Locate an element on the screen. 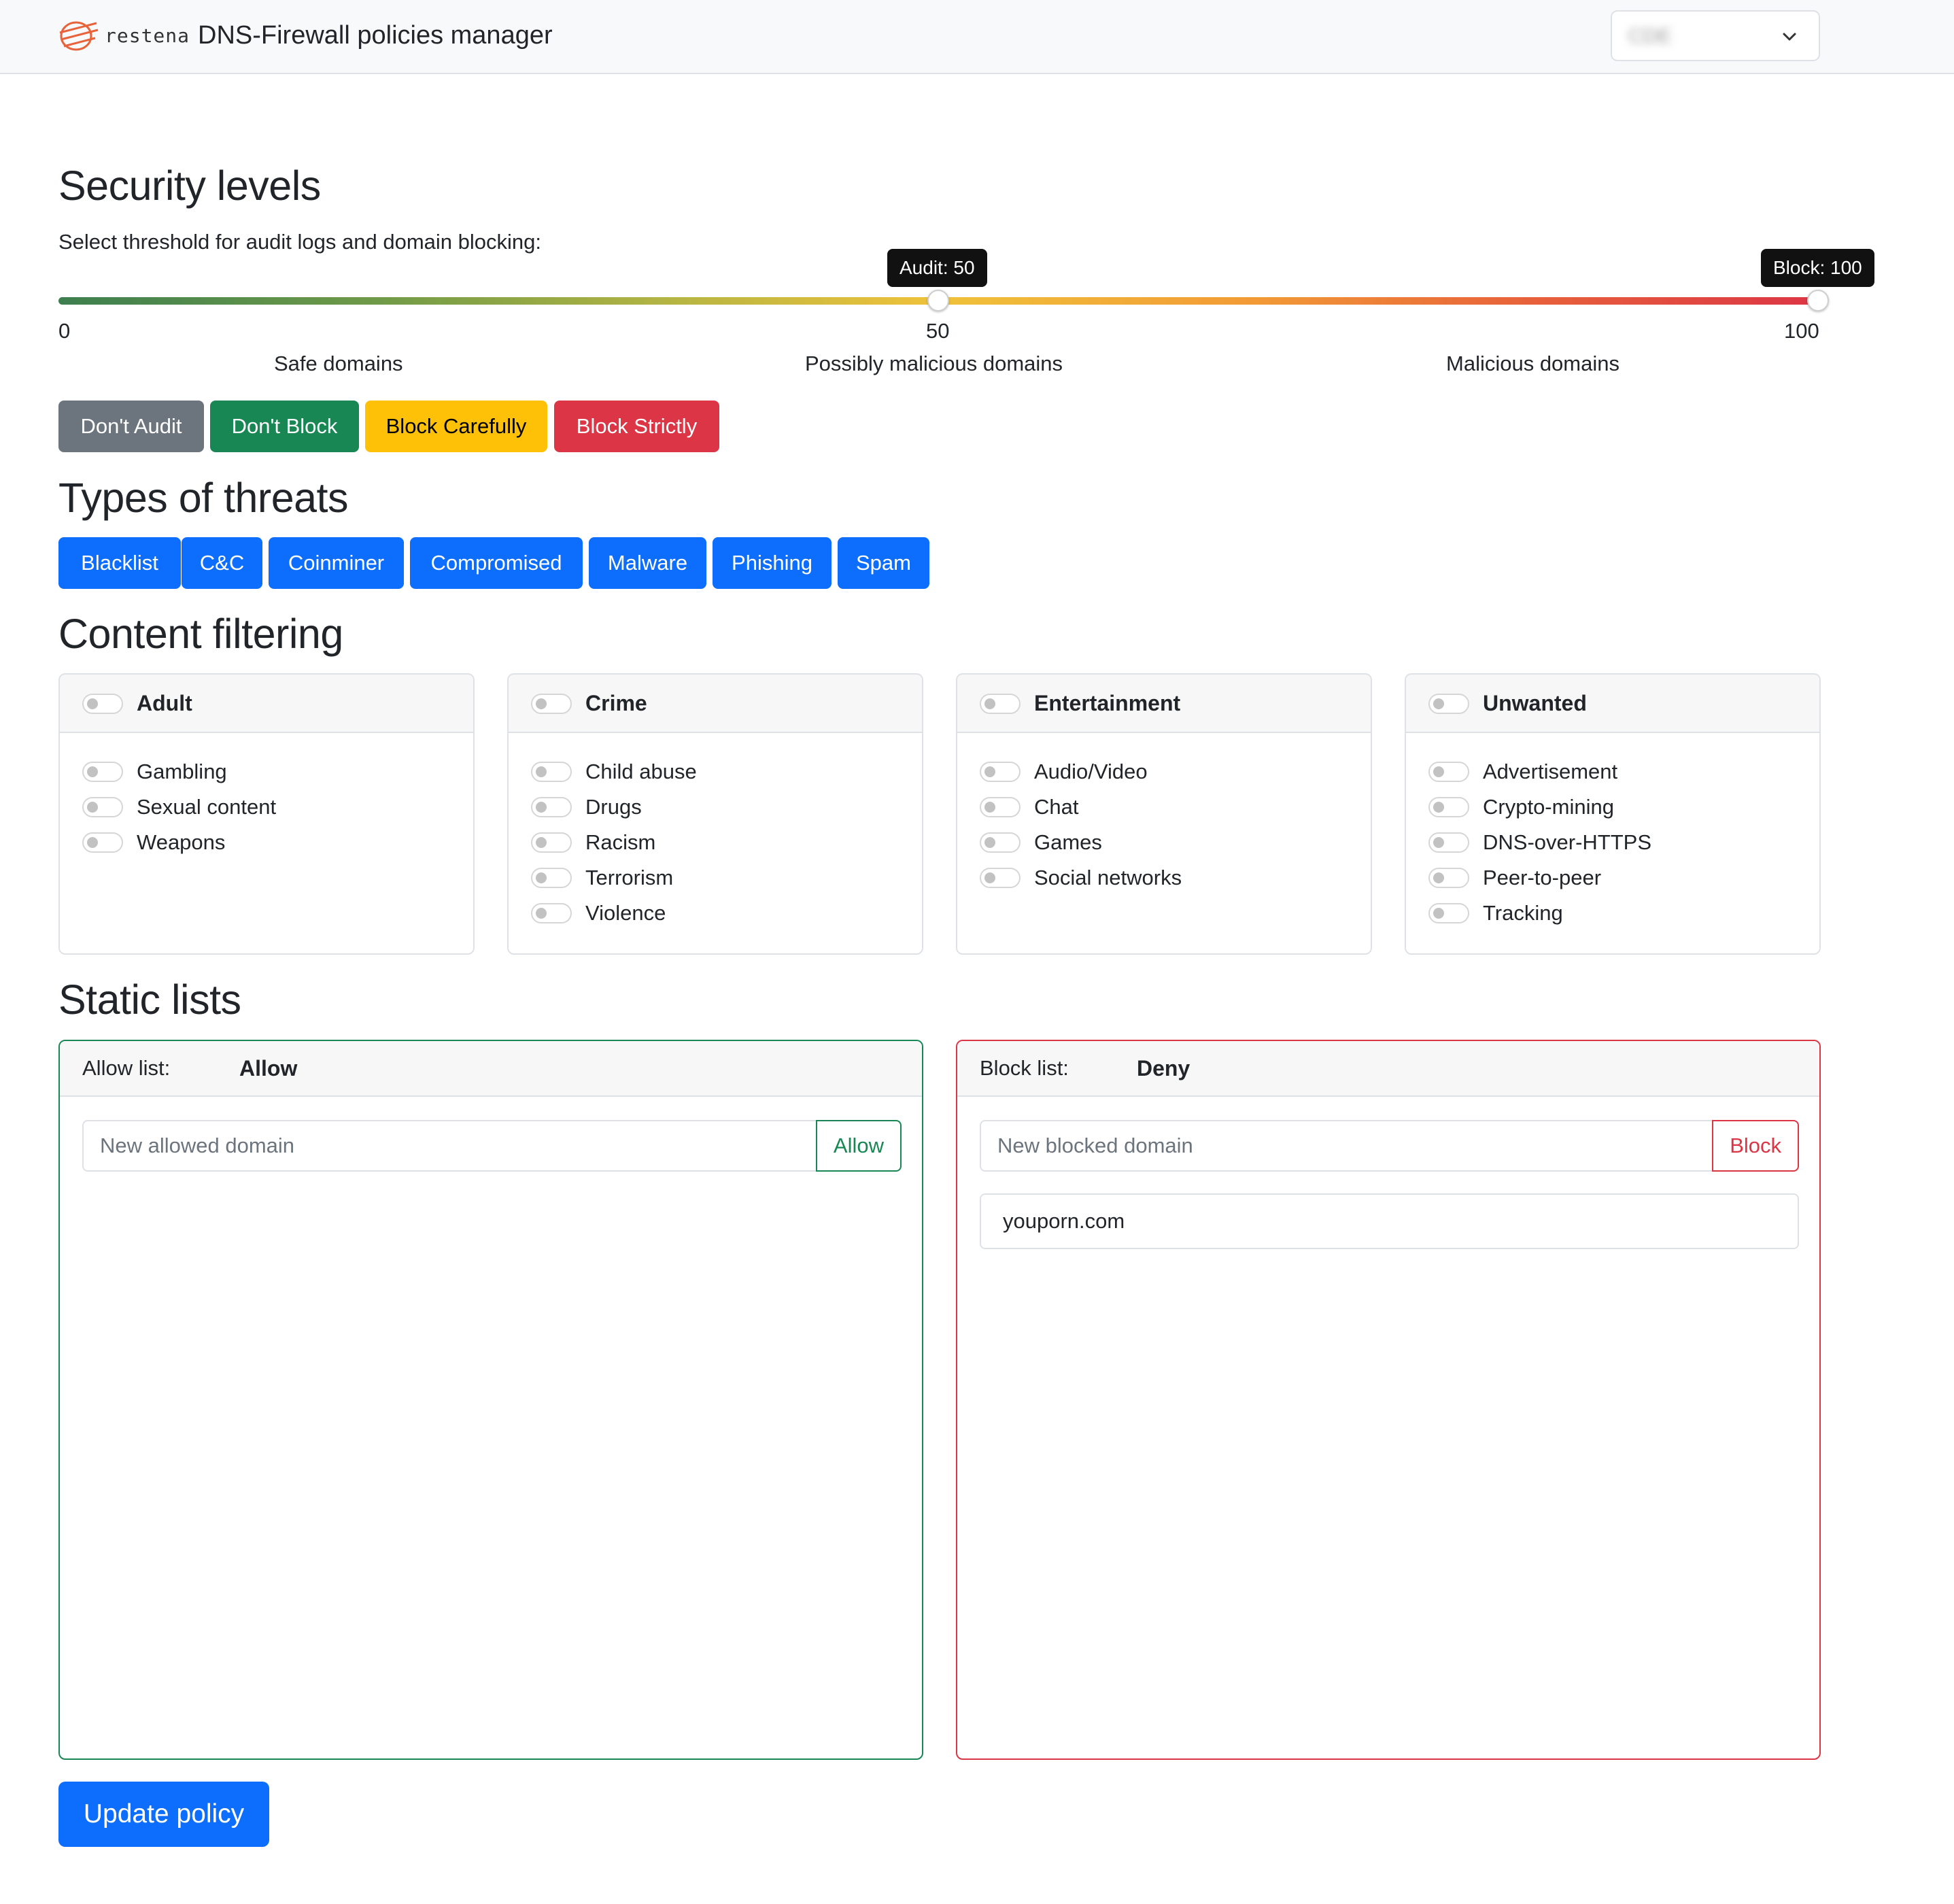  slider-tick-50: 50 is located at coordinates (938, 331).